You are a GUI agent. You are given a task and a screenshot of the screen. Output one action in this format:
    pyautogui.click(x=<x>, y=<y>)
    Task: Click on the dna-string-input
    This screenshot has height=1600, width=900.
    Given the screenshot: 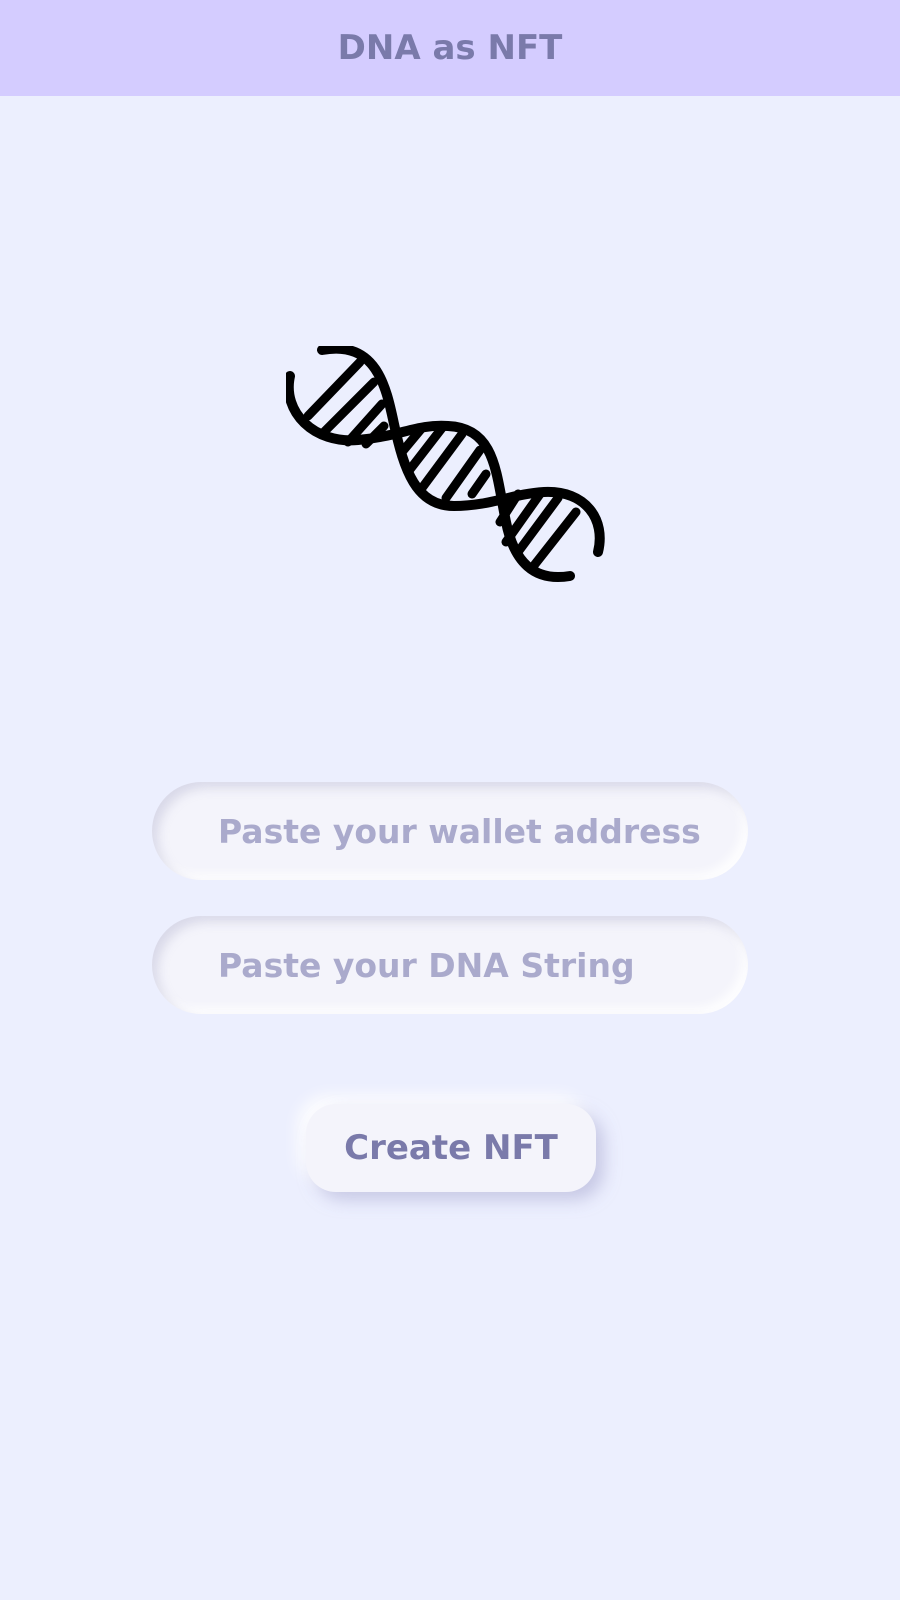 What is the action you would take?
    pyautogui.click(x=450, y=965)
    